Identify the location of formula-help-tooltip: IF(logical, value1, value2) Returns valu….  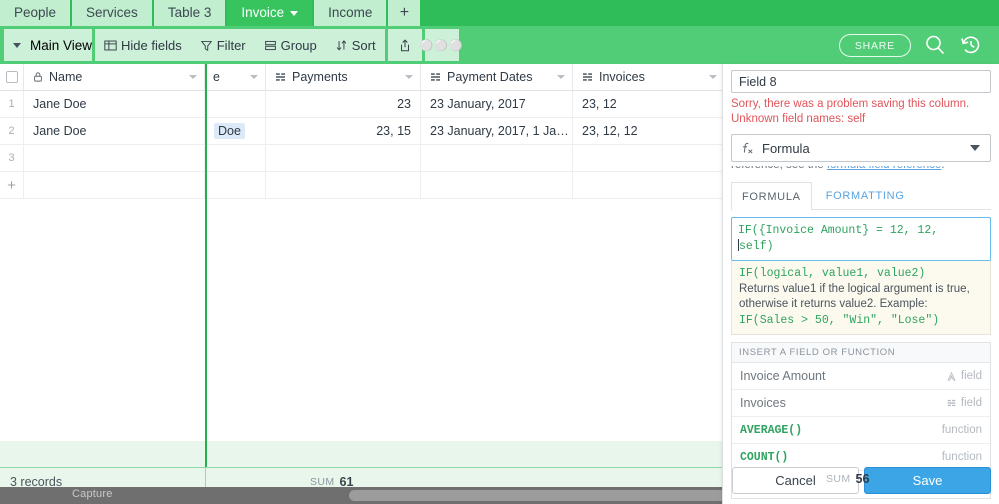
(861, 298).